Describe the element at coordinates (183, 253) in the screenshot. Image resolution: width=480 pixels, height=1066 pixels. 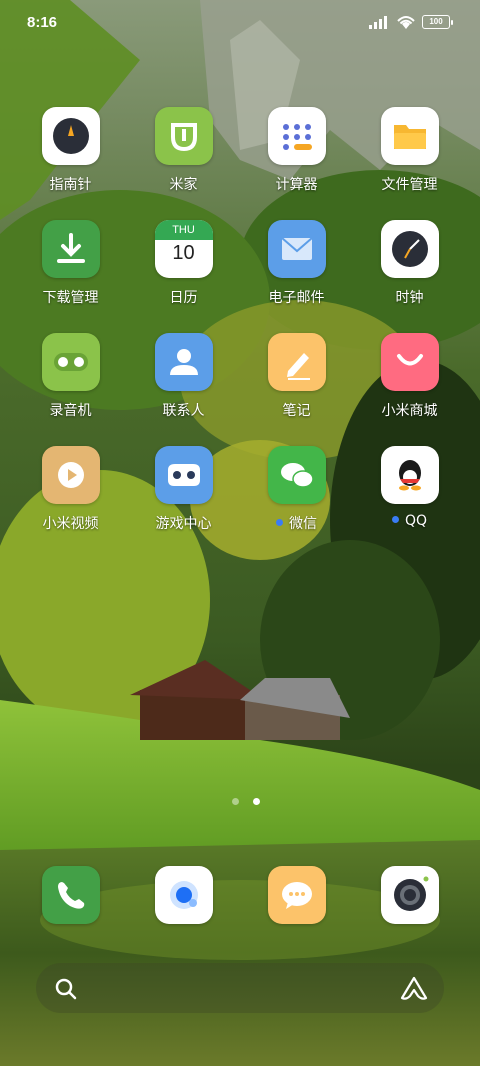
I see `calendar-date: 10` at that location.